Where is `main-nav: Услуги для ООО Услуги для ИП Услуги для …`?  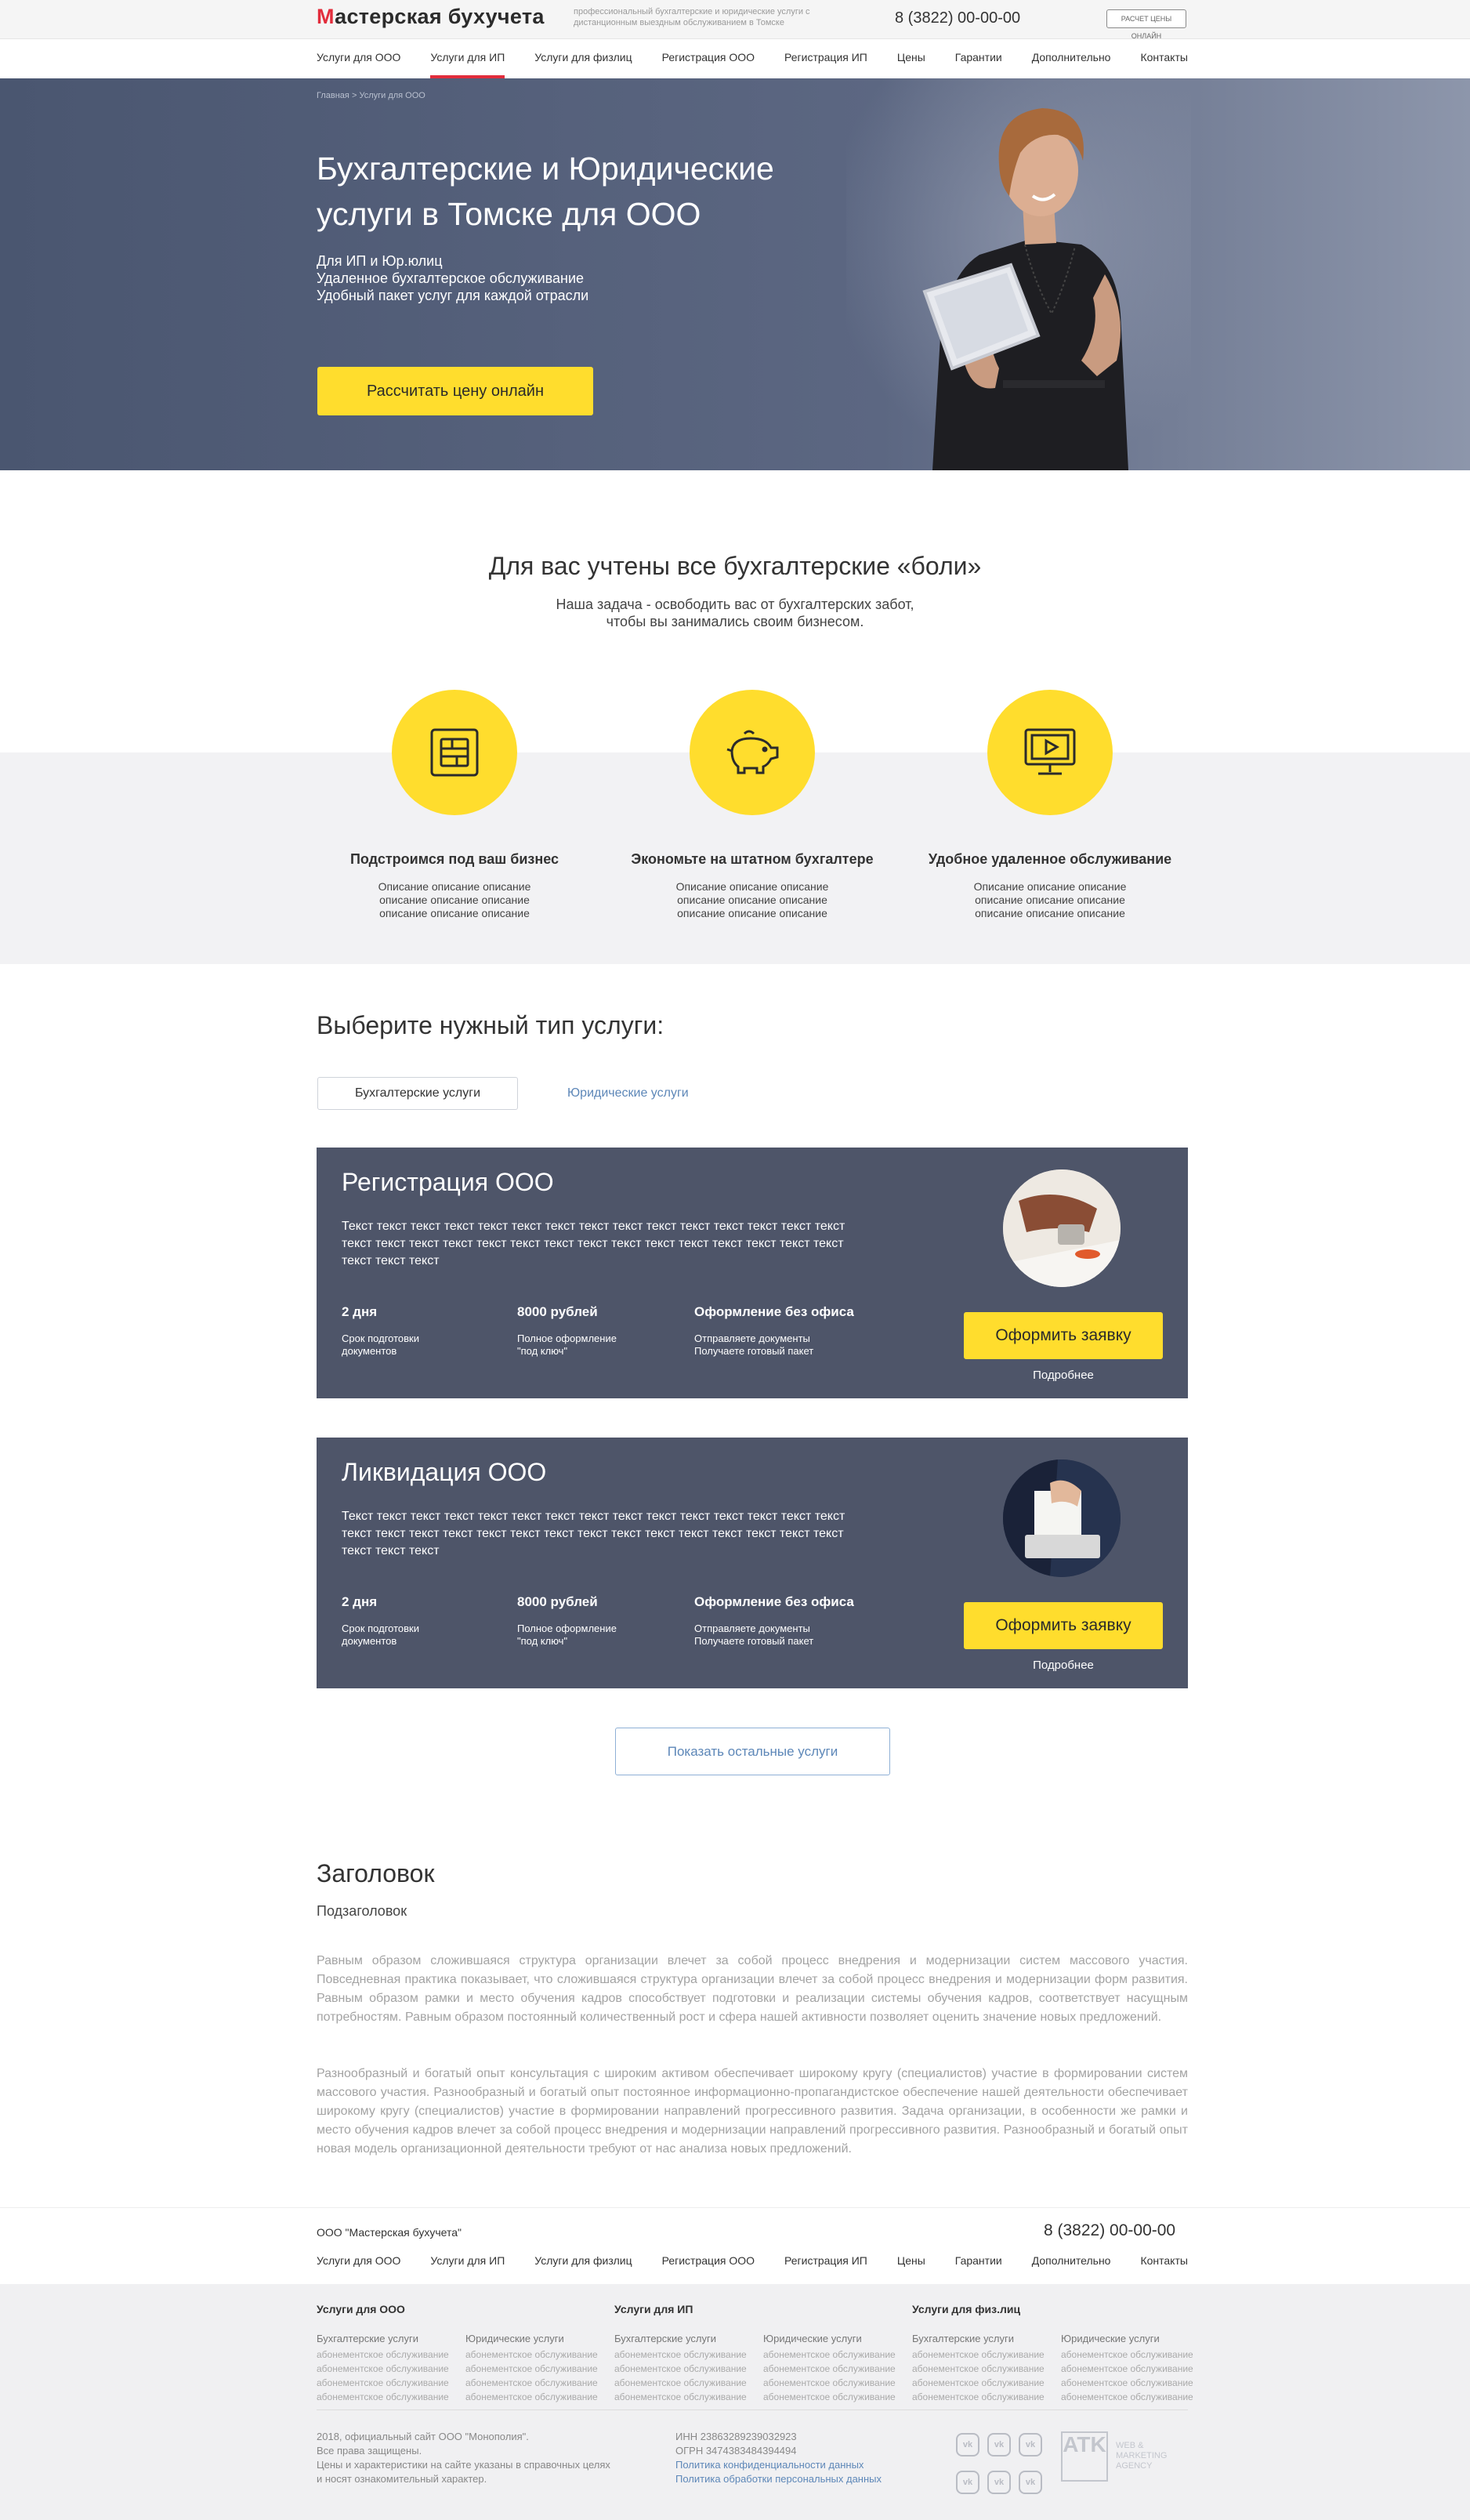
main-nav: Услуги для ООО Услуги для ИП Услуги для … is located at coordinates (735, 58).